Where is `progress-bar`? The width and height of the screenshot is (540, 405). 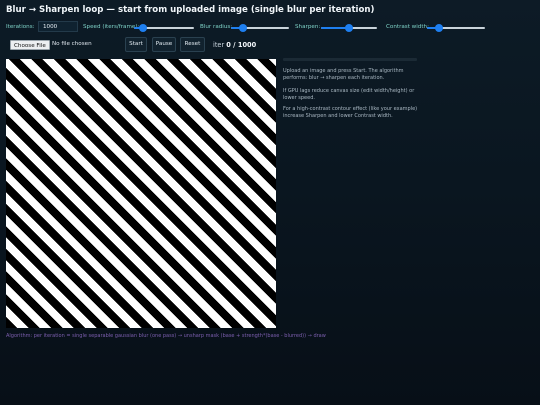 progress-bar is located at coordinates (350, 59).